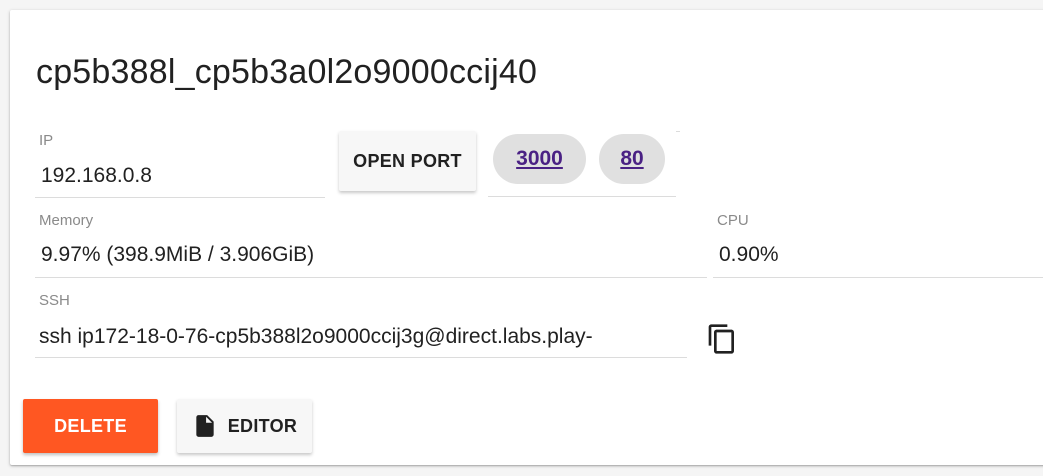 This screenshot has width=1043, height=476. Describe the element at coordinates (54, 300) in the screenshot. I see `ssh-label: SSH` at that location.